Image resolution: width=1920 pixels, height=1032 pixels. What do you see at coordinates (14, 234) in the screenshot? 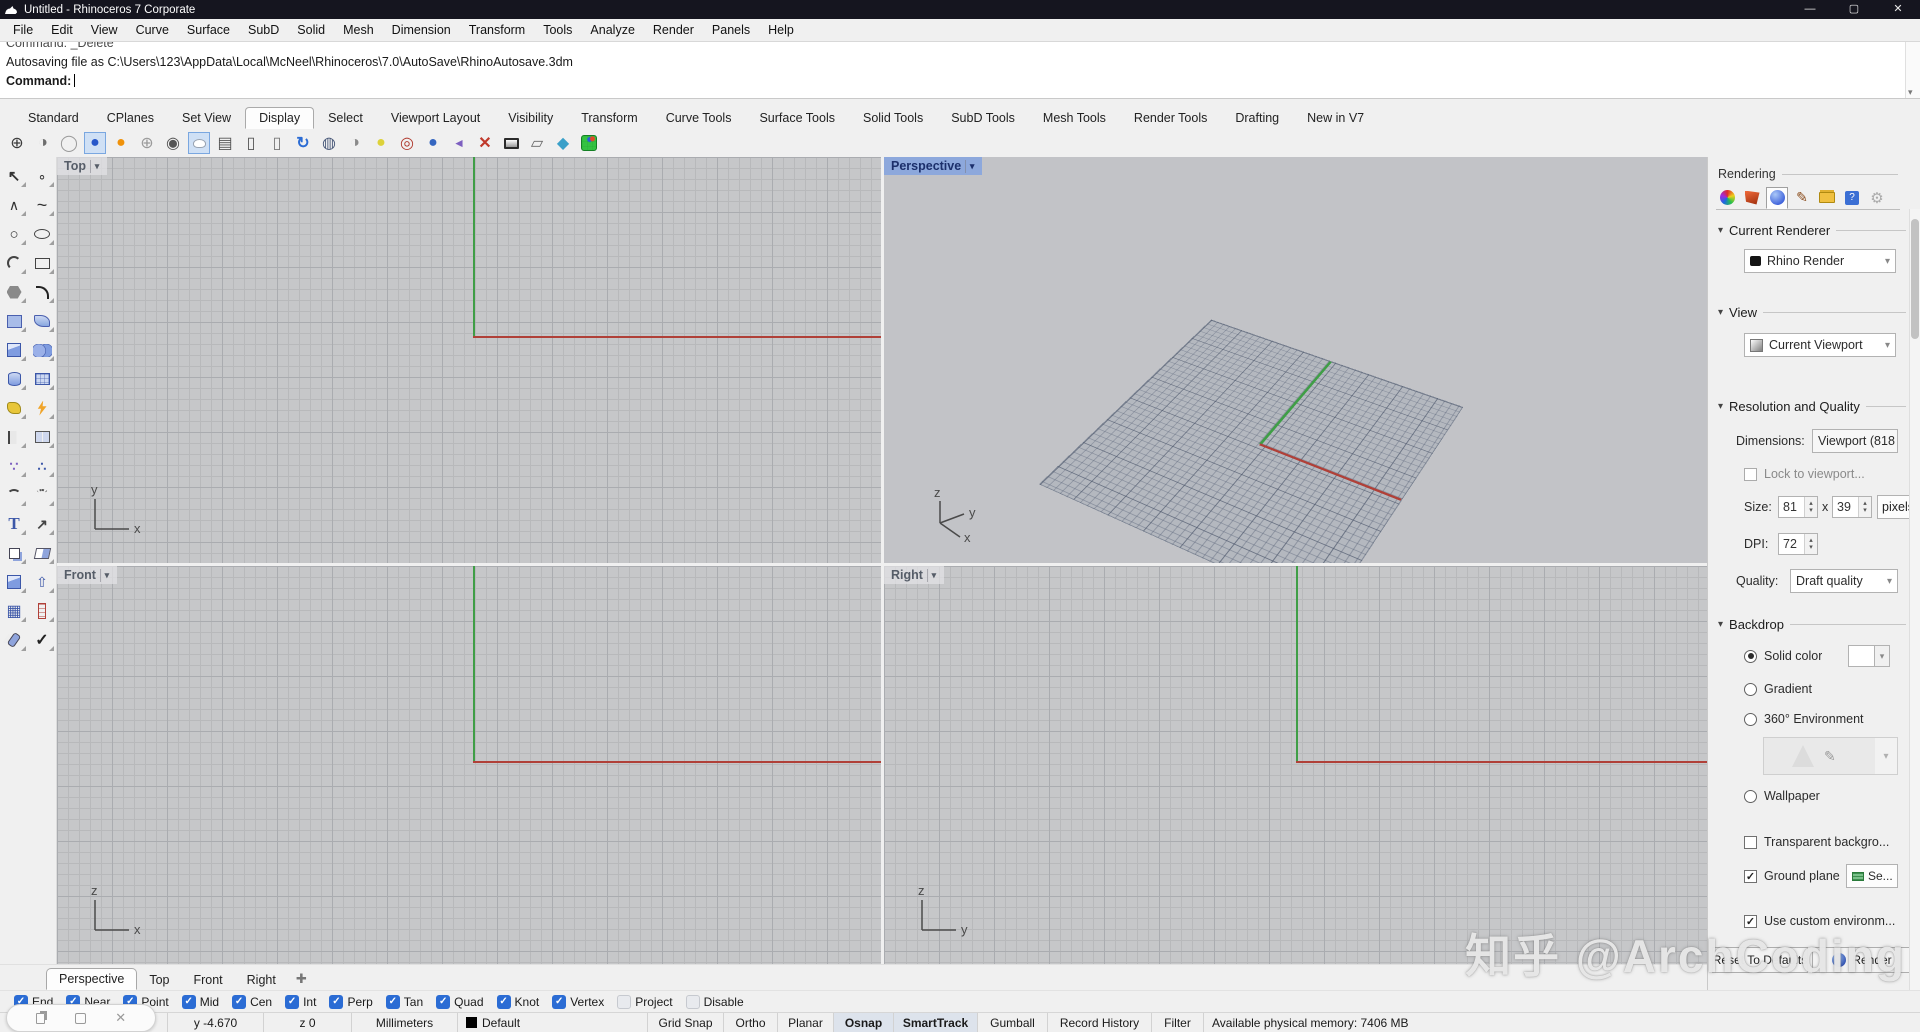
I see `circle-icon` at bounding box center [14, 234].